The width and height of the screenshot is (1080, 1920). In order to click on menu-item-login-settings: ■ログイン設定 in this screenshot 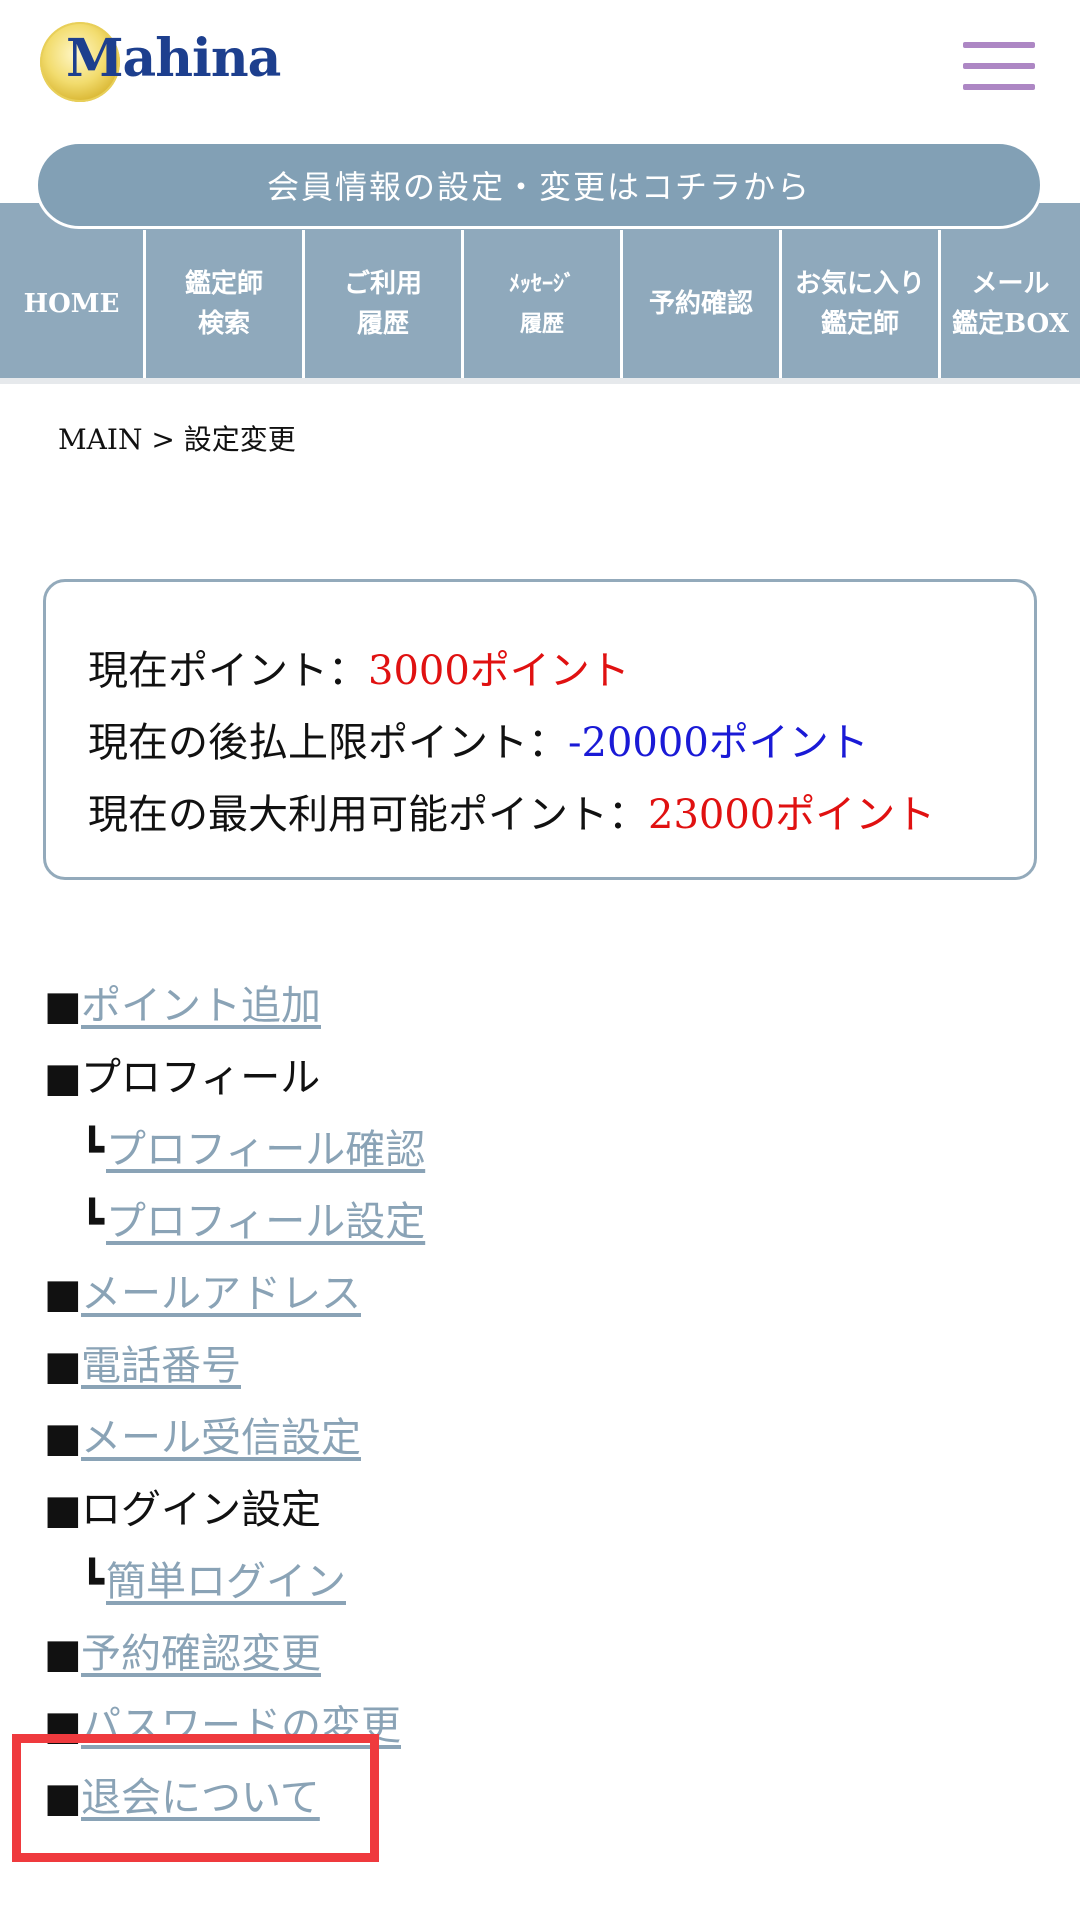, I will do `click(182, 1506)`.